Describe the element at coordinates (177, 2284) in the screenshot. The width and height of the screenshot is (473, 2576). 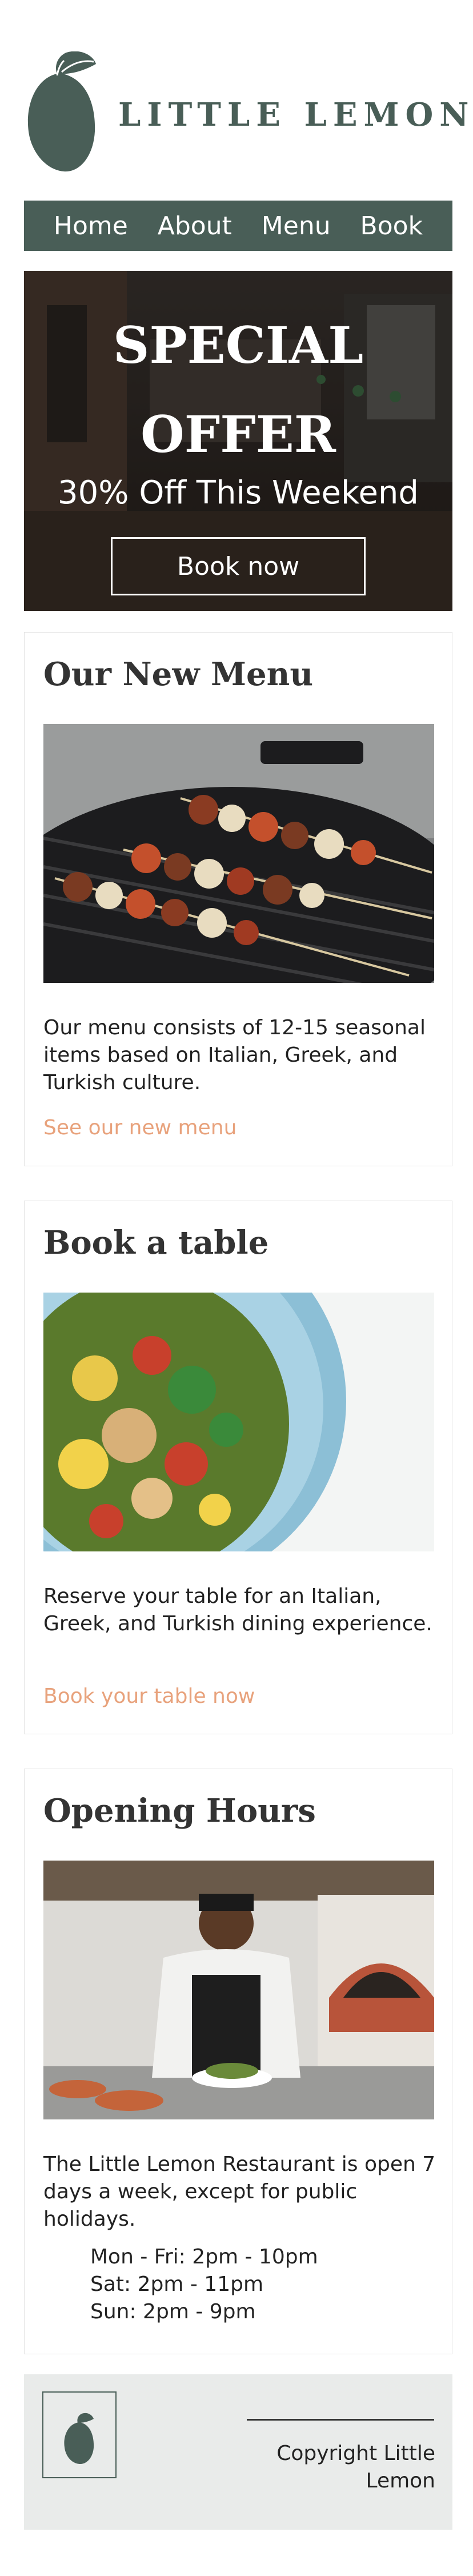
I see `hours-saturday: Sat: 2pm - 11pm` at that location.